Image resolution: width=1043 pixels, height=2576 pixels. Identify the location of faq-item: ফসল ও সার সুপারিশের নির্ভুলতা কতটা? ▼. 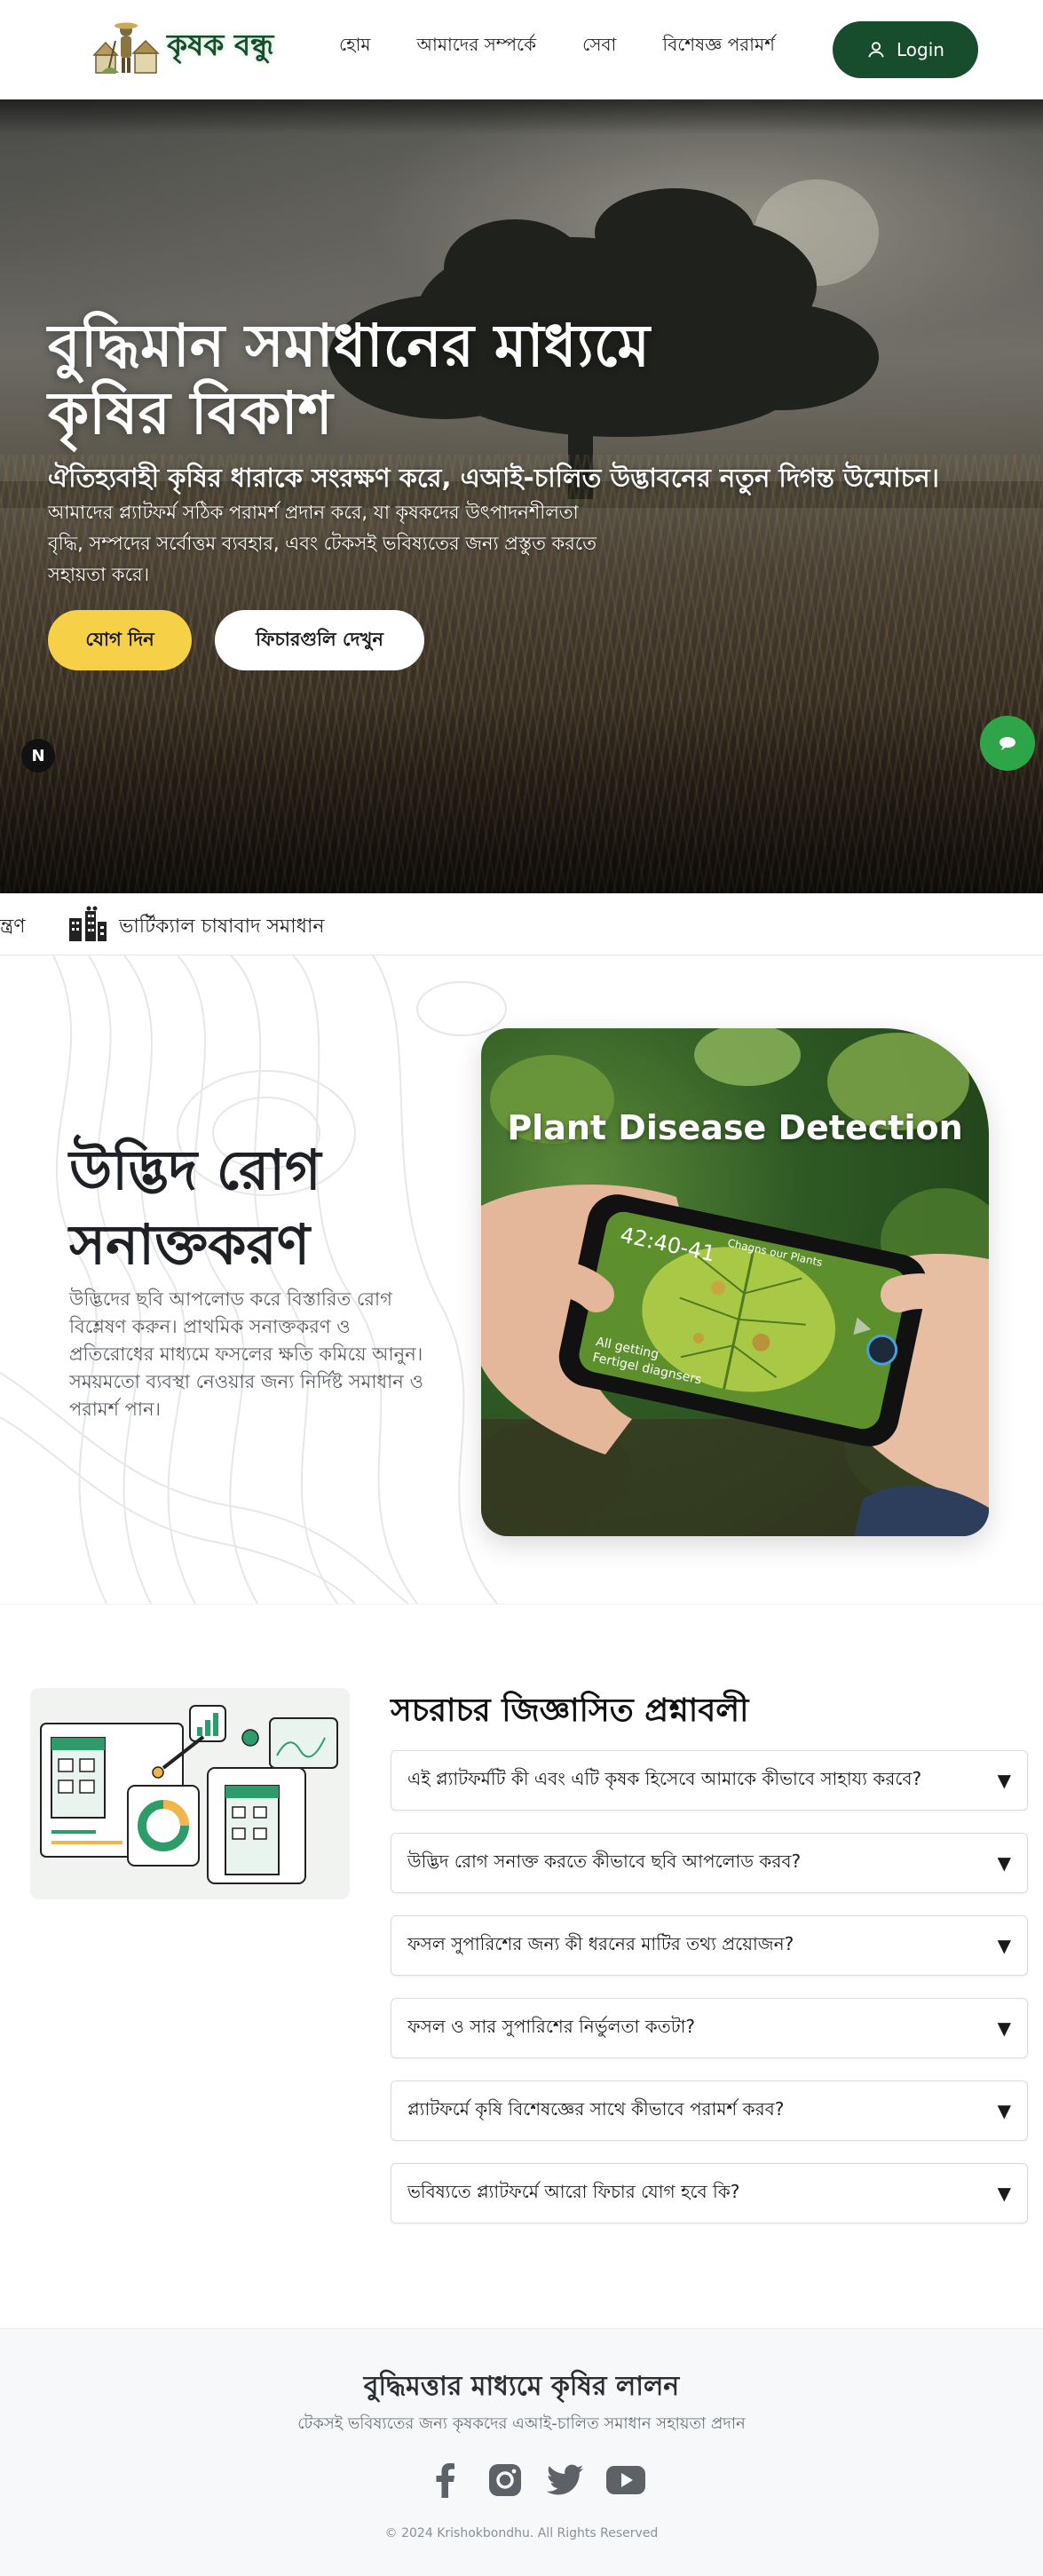
(709, 2028).